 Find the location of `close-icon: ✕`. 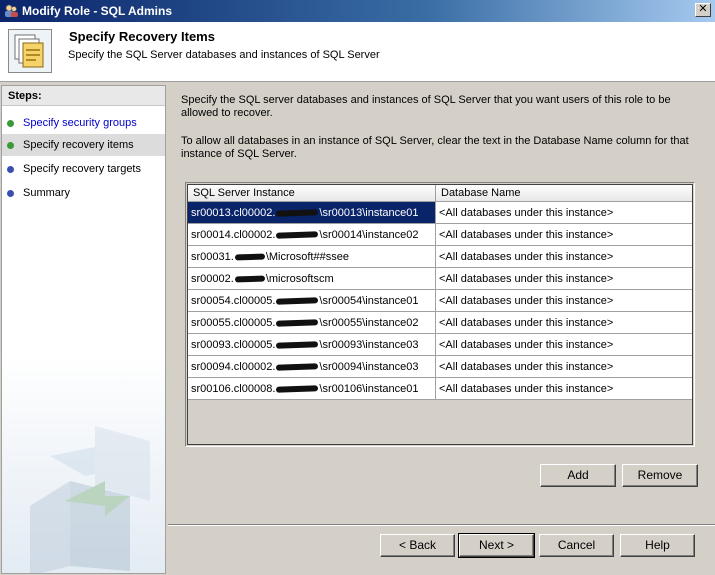

close-icon: ✕ is located at coordinates (703, 9).